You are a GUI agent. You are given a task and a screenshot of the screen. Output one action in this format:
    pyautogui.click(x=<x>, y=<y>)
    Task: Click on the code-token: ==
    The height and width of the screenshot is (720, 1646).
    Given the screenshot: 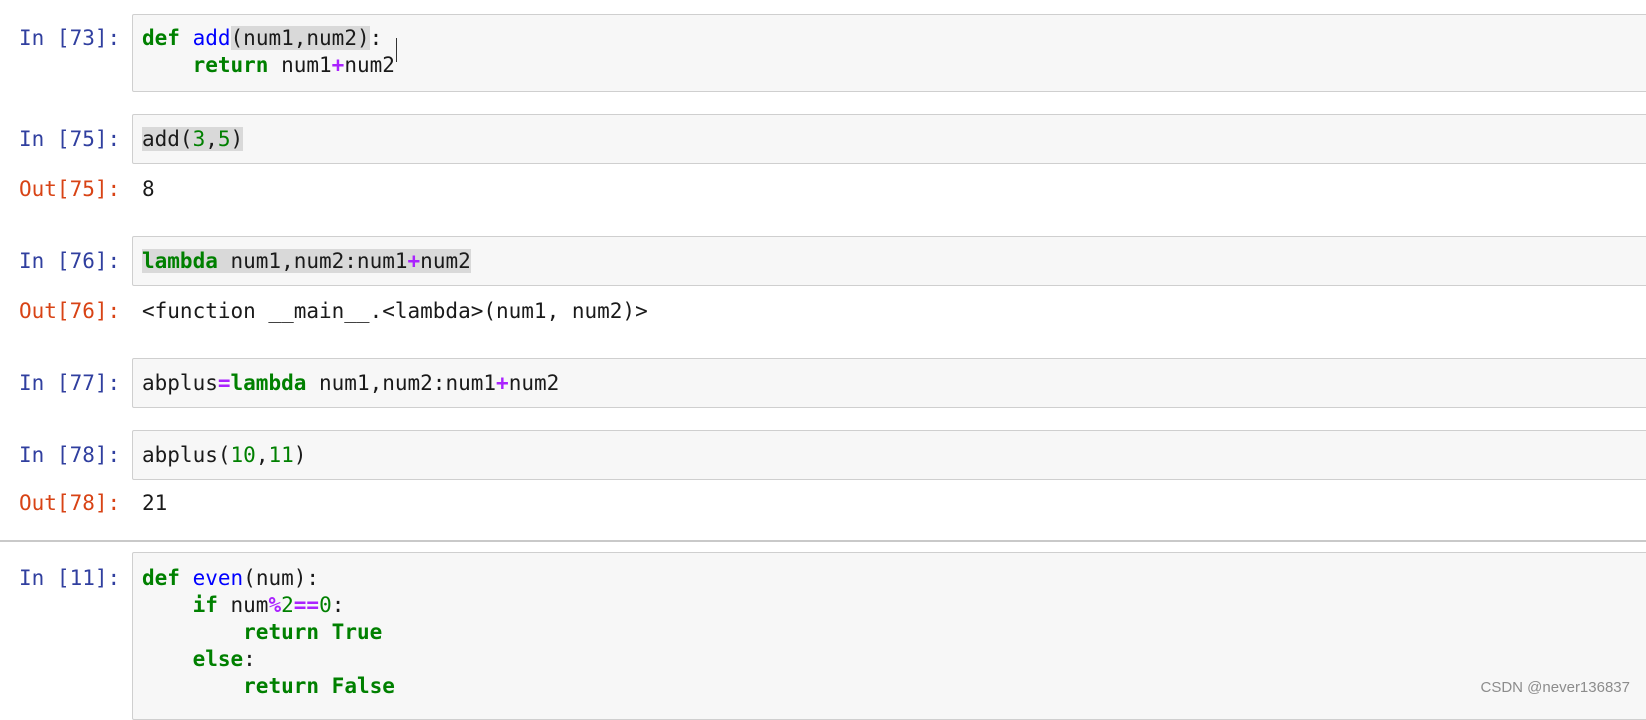 What is the action you would take?
    pyautogui.click(x=306, y=605)
    